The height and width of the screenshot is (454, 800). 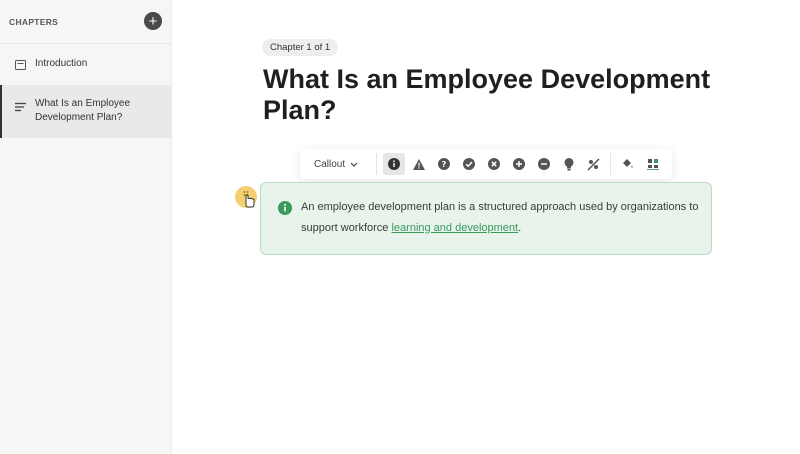 I want to click on add-chapter-button: +, so click(x=153, y=21).